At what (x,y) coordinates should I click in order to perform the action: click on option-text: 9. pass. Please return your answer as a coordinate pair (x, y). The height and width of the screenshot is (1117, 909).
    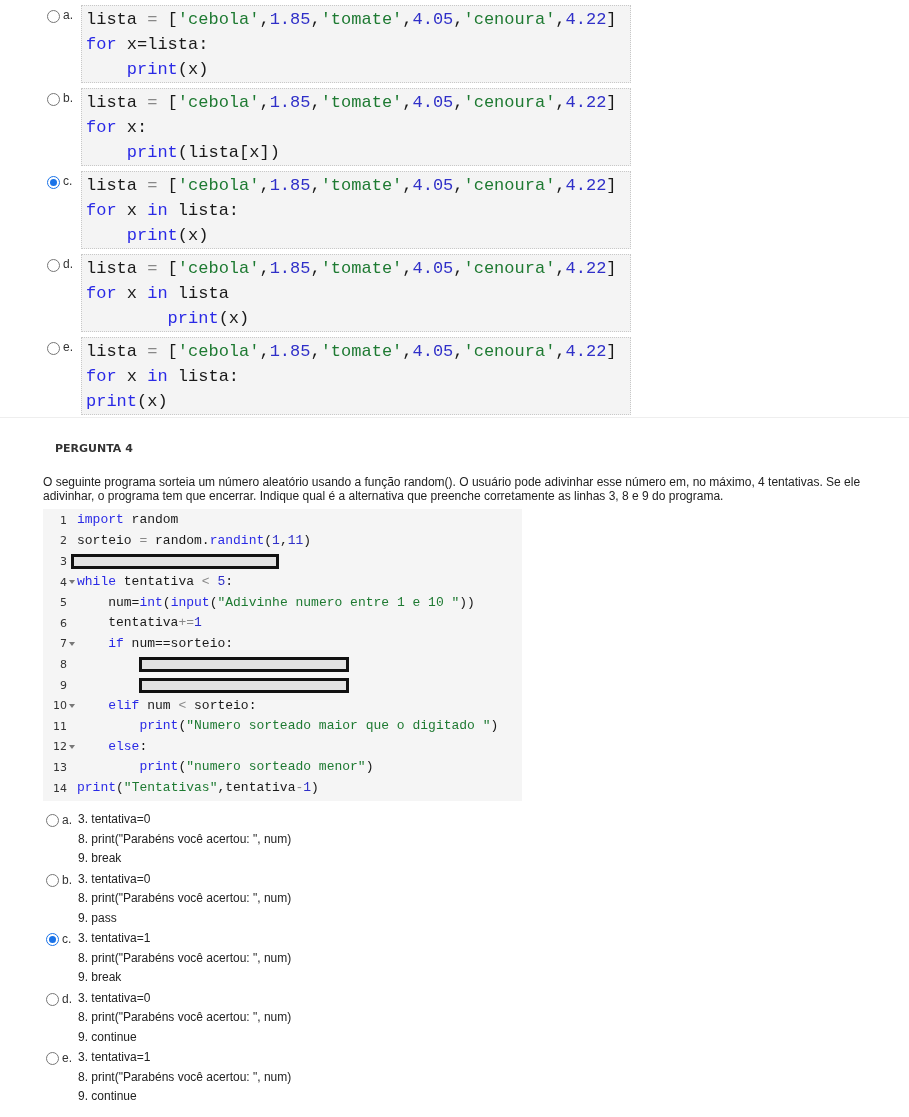
    Looking at the image, I should click on (98, 918).